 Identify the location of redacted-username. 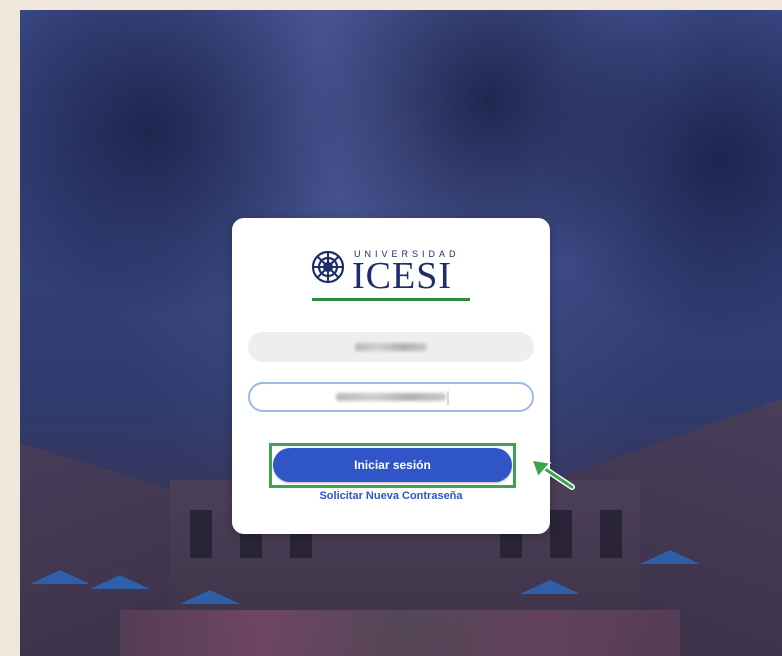
(391, 347).